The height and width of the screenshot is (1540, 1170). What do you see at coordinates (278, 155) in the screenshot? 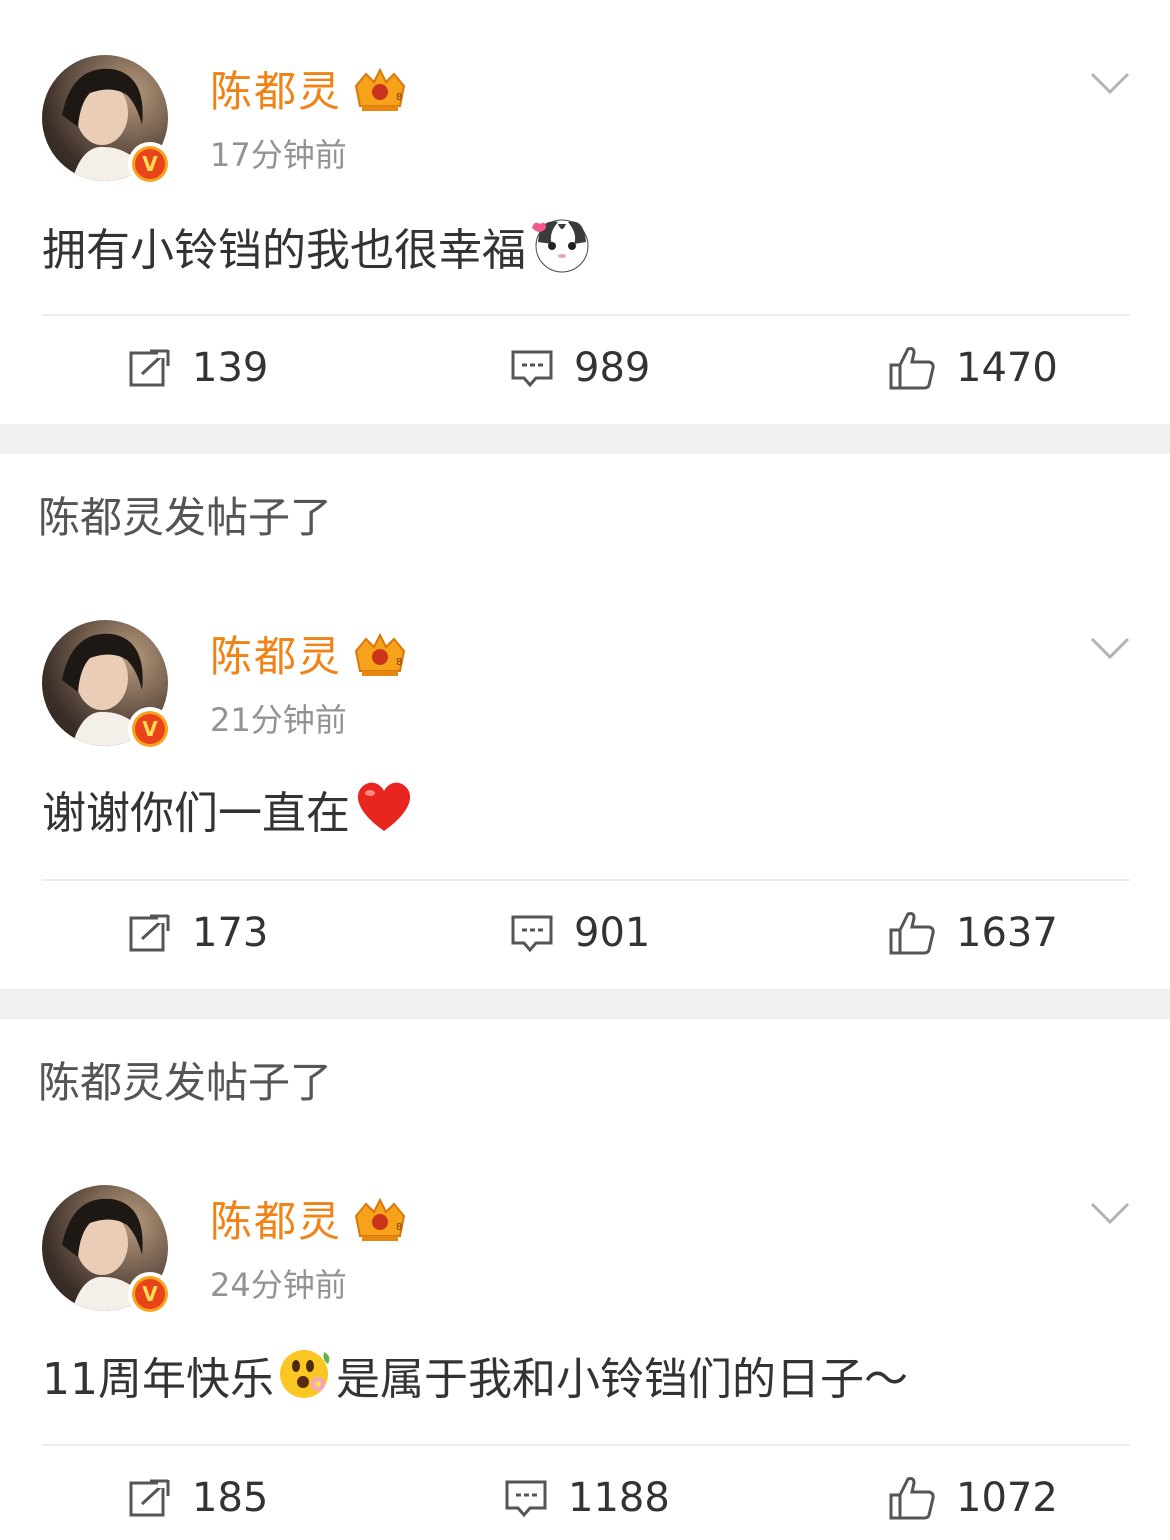
I see `post-time: 17分钟前` at bounding box center [278, 155].